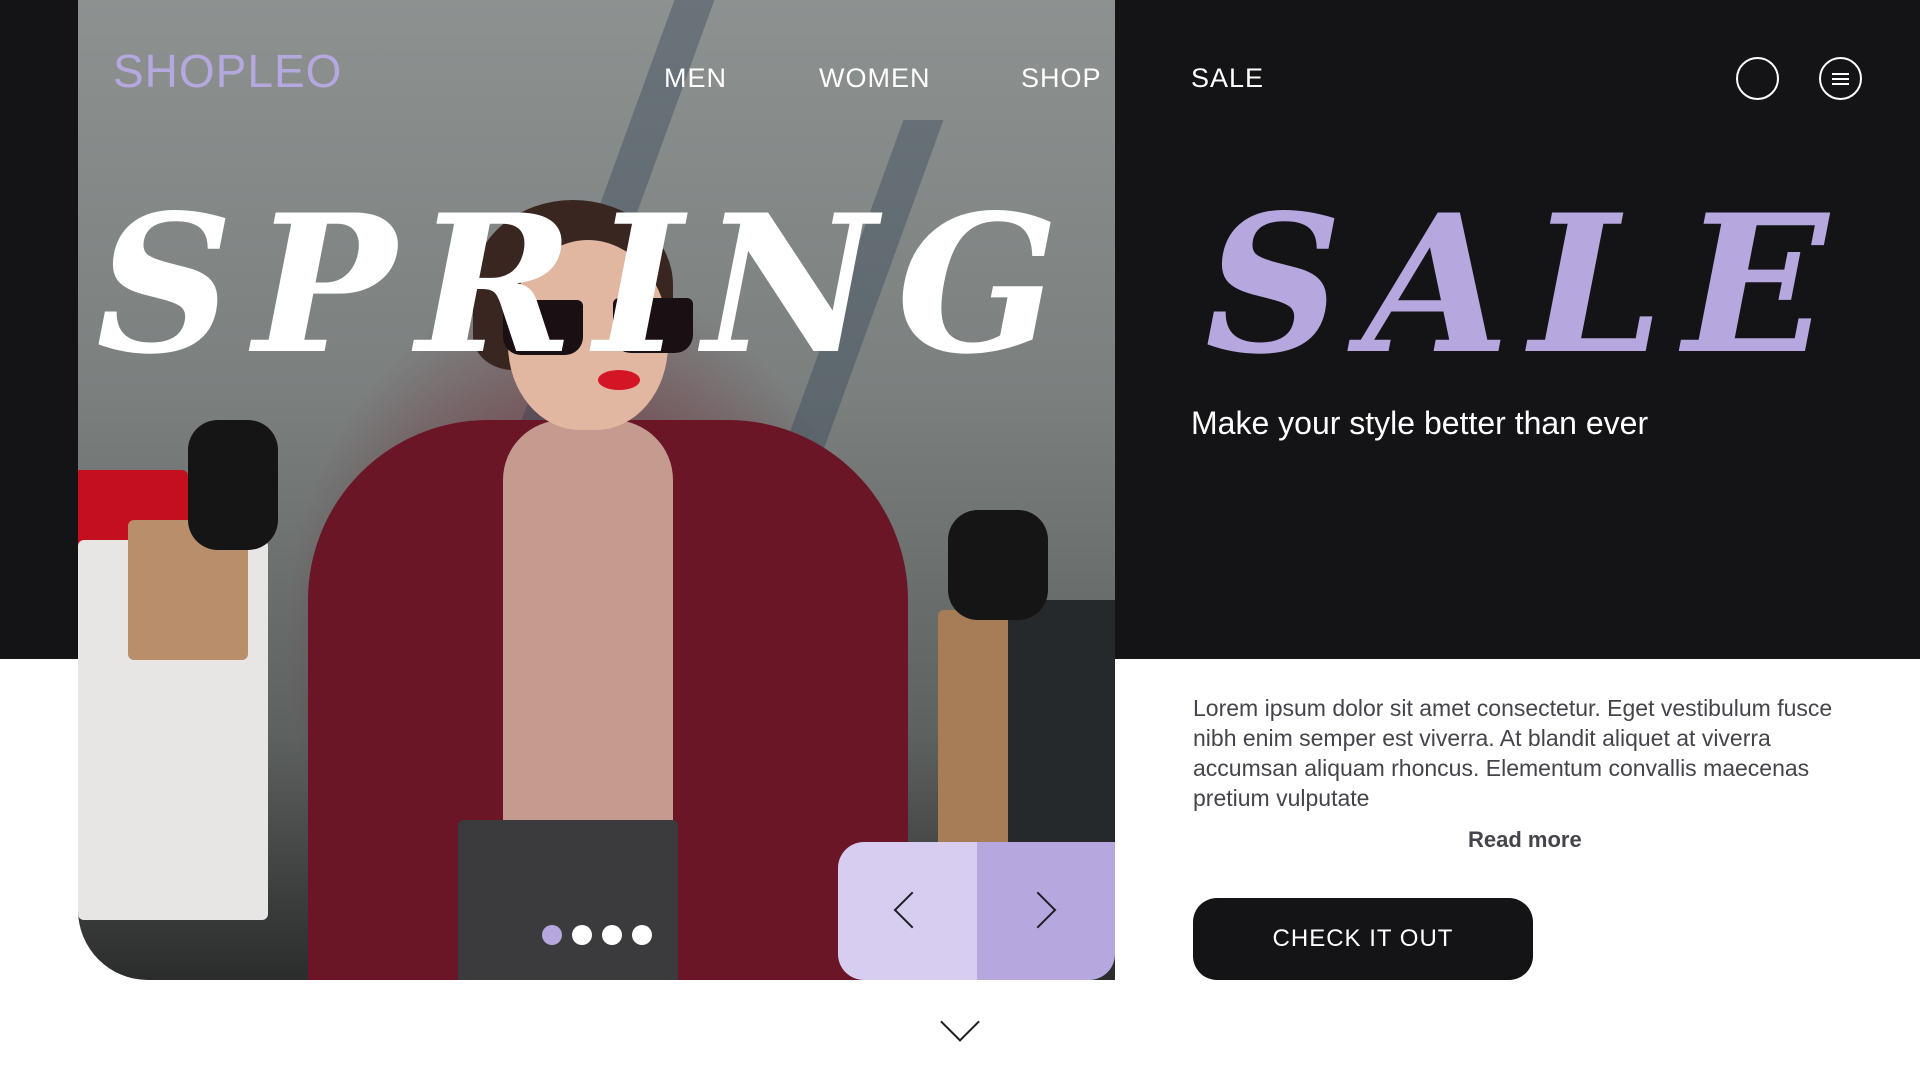  What do you see at coordinates (1061, 78) in the screenshot?
I see `nav-shop: SHOP` at bounding box center [1061, 78].